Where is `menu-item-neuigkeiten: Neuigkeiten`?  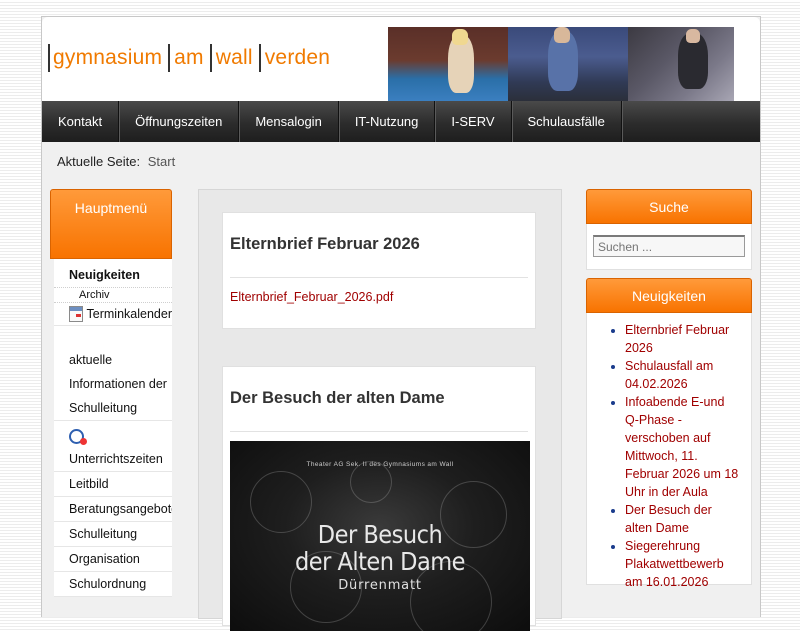
menu-item-neuigkeiten: Neuigkeiten is located at coordinates (113, 275).